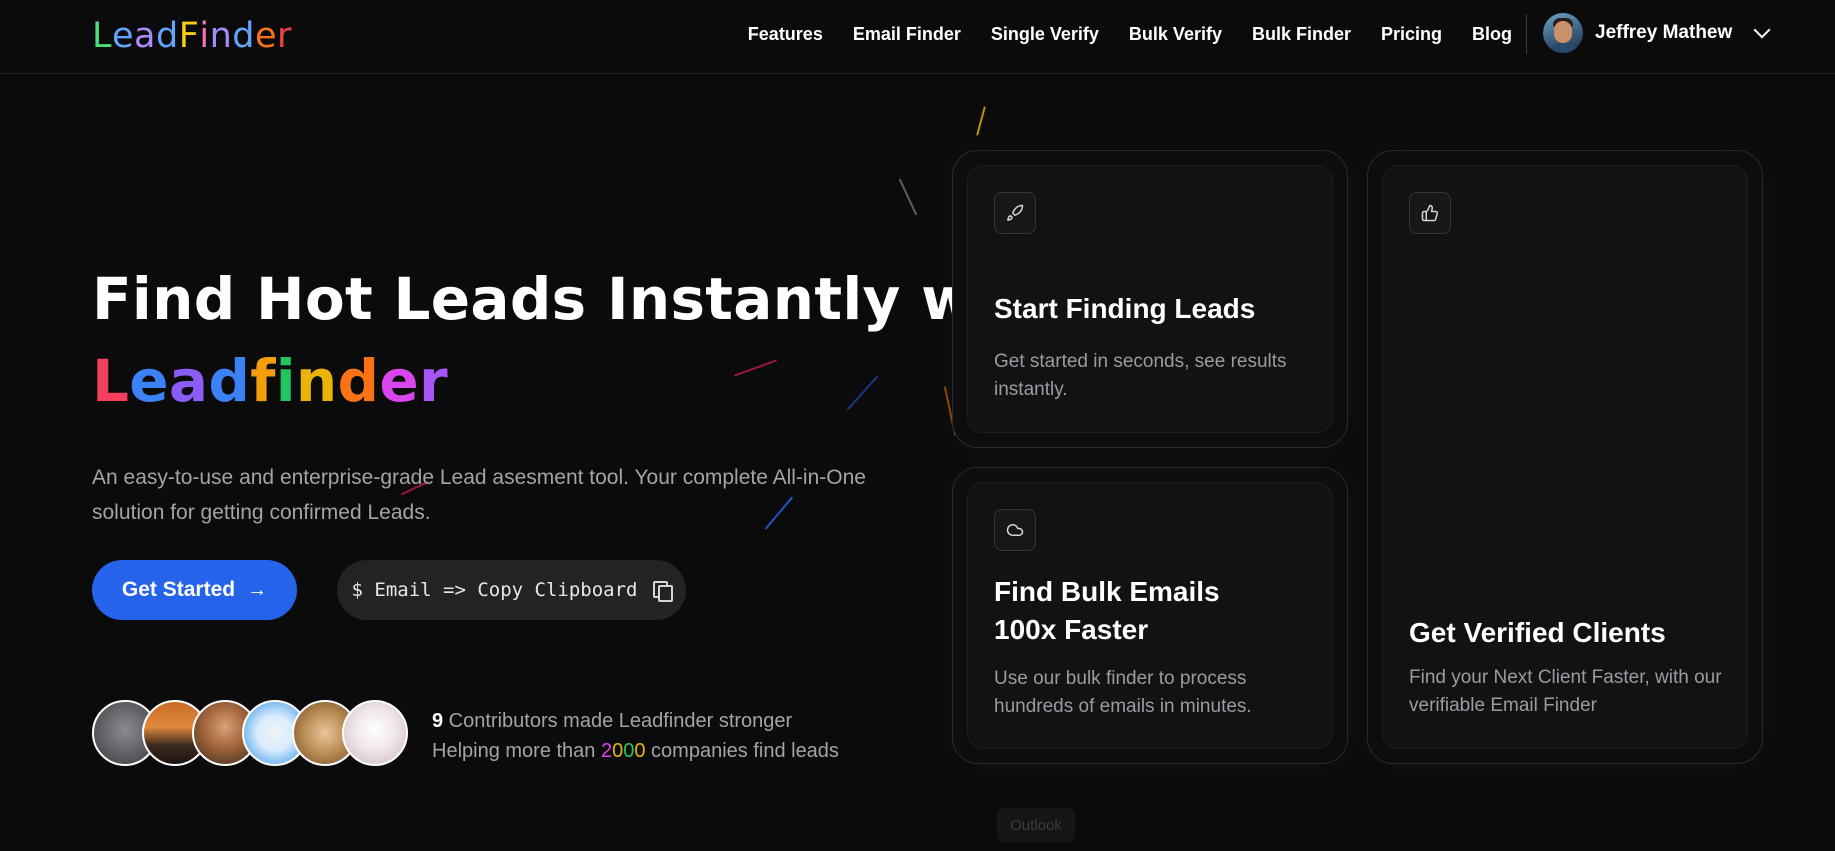  What do you see at coordinates (1430, 213) in the screenshot?
I see `thumbs-up-icon` at bounding box center [1430, 213].